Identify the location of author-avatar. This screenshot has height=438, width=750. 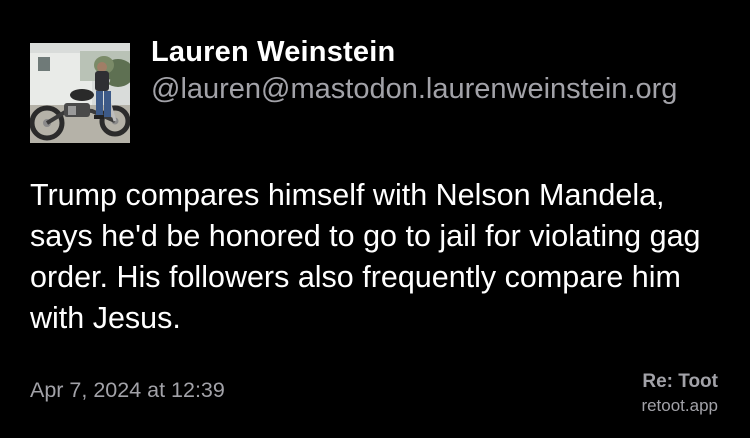
(80, 93).